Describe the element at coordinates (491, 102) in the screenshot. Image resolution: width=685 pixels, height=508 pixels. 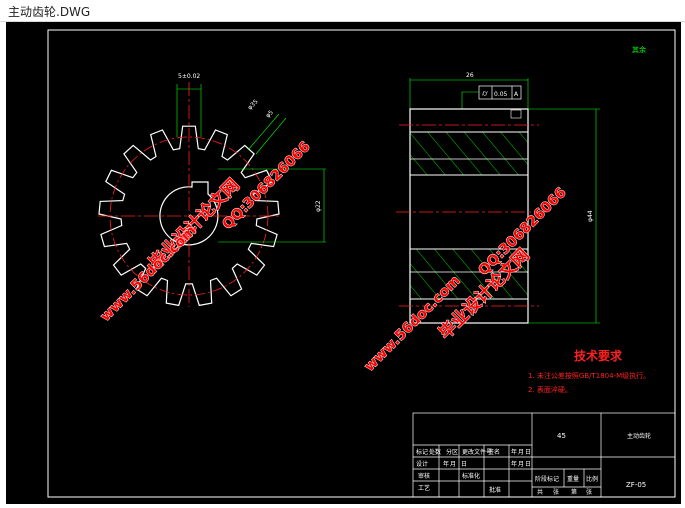
I see `gdt-frame: ⌭ 0.05 A` at that location.